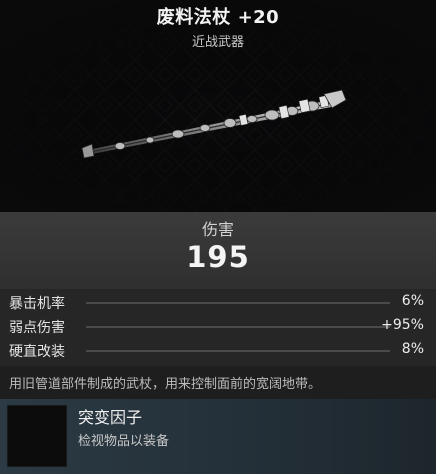 Image resolution: width=436 pixels, height=474 pixels. Describe the element at coordinates (218, 257) in the screenshot. I see `damage-value: 195` at that location.